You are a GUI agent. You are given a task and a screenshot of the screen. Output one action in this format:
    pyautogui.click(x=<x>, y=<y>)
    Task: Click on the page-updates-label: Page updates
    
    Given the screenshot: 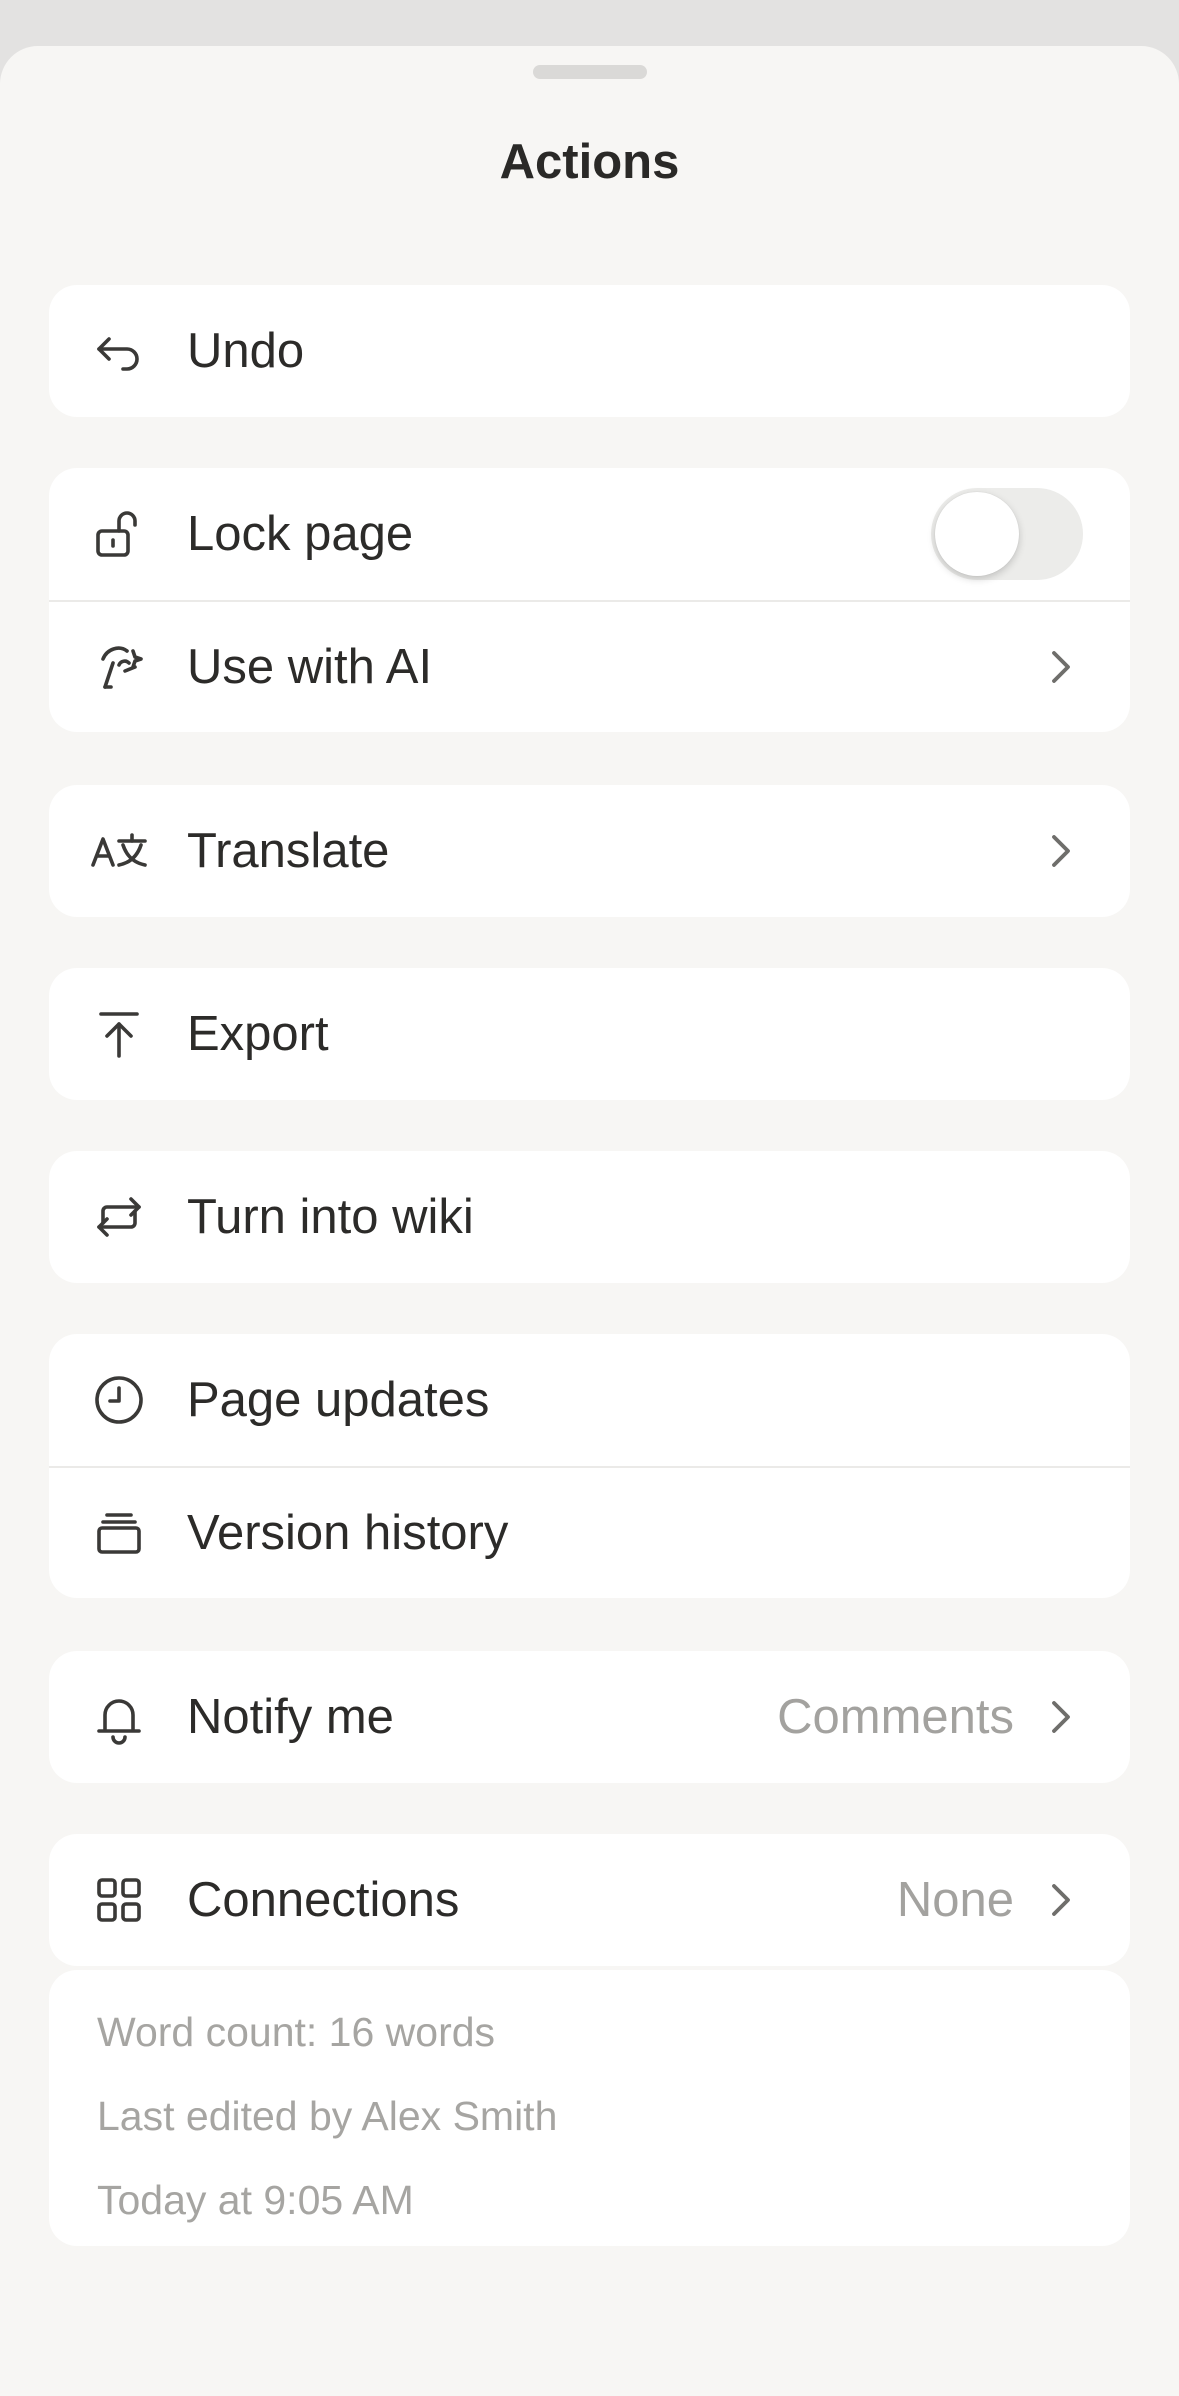 What is the action you would take?
    pyautogui.click(x=338, y=1400)
    